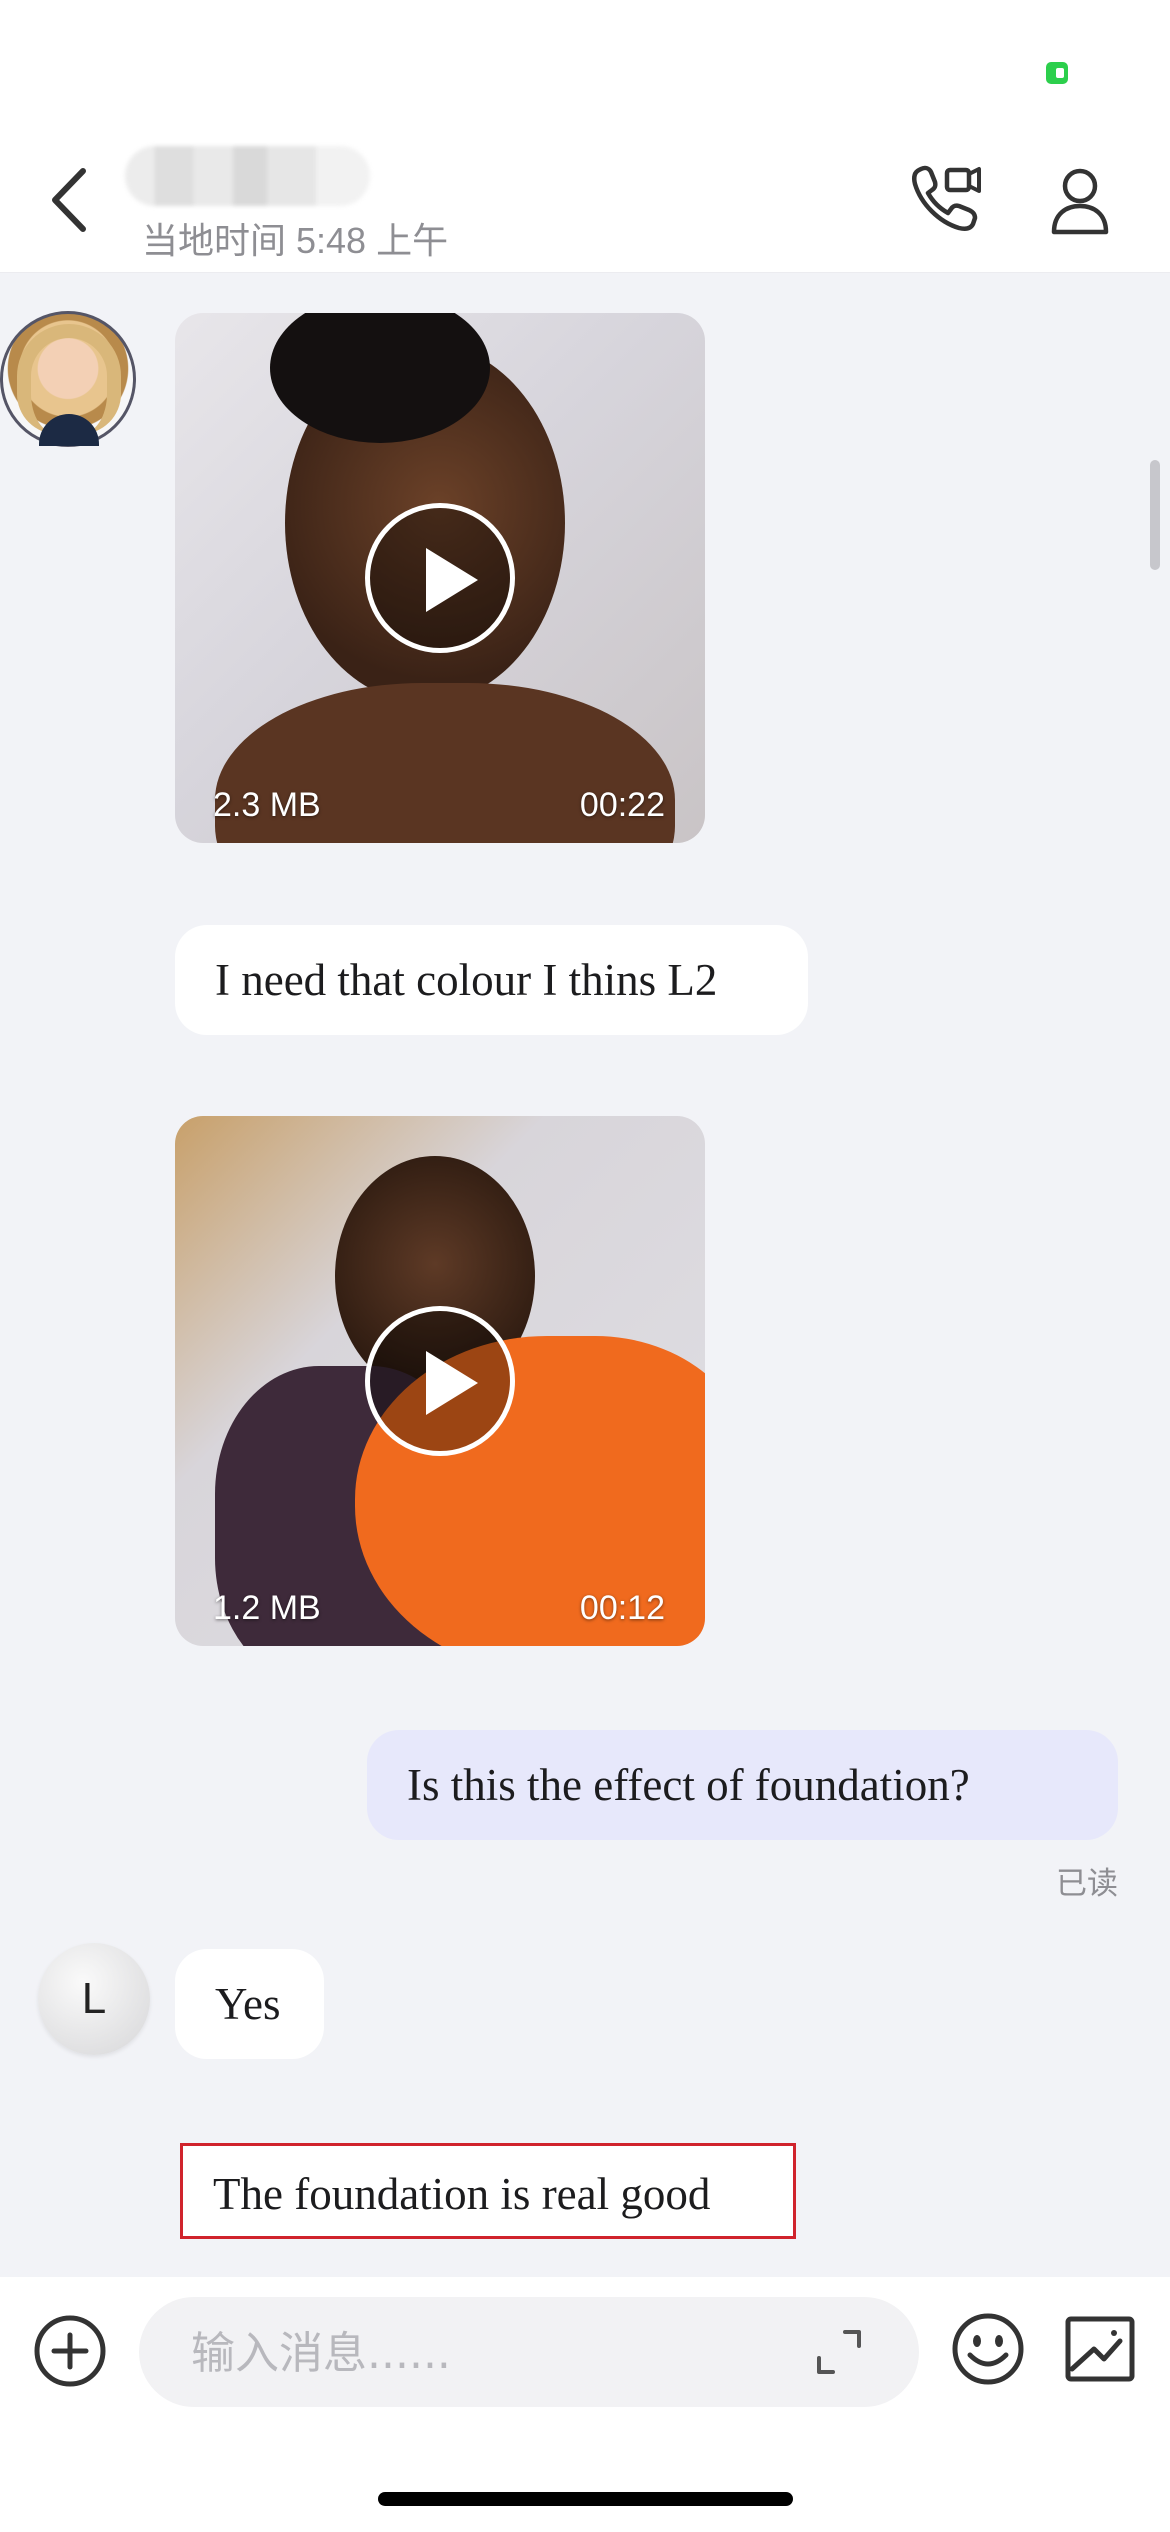  What do you see at coordinates (94, 1999) in the screenshot?
I see `user-avatar: L` at bounding box center [94, 1999].